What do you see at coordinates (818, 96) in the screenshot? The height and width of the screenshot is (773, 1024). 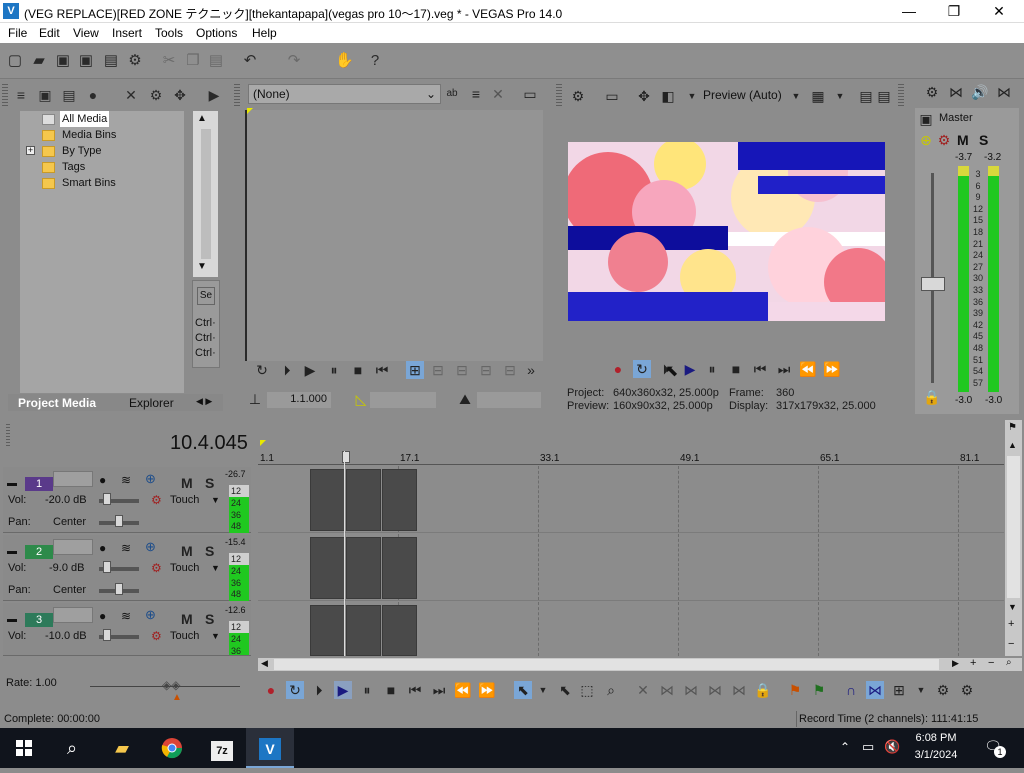 I see `overlays-icon: ▦` at bounding box center [818, 96].